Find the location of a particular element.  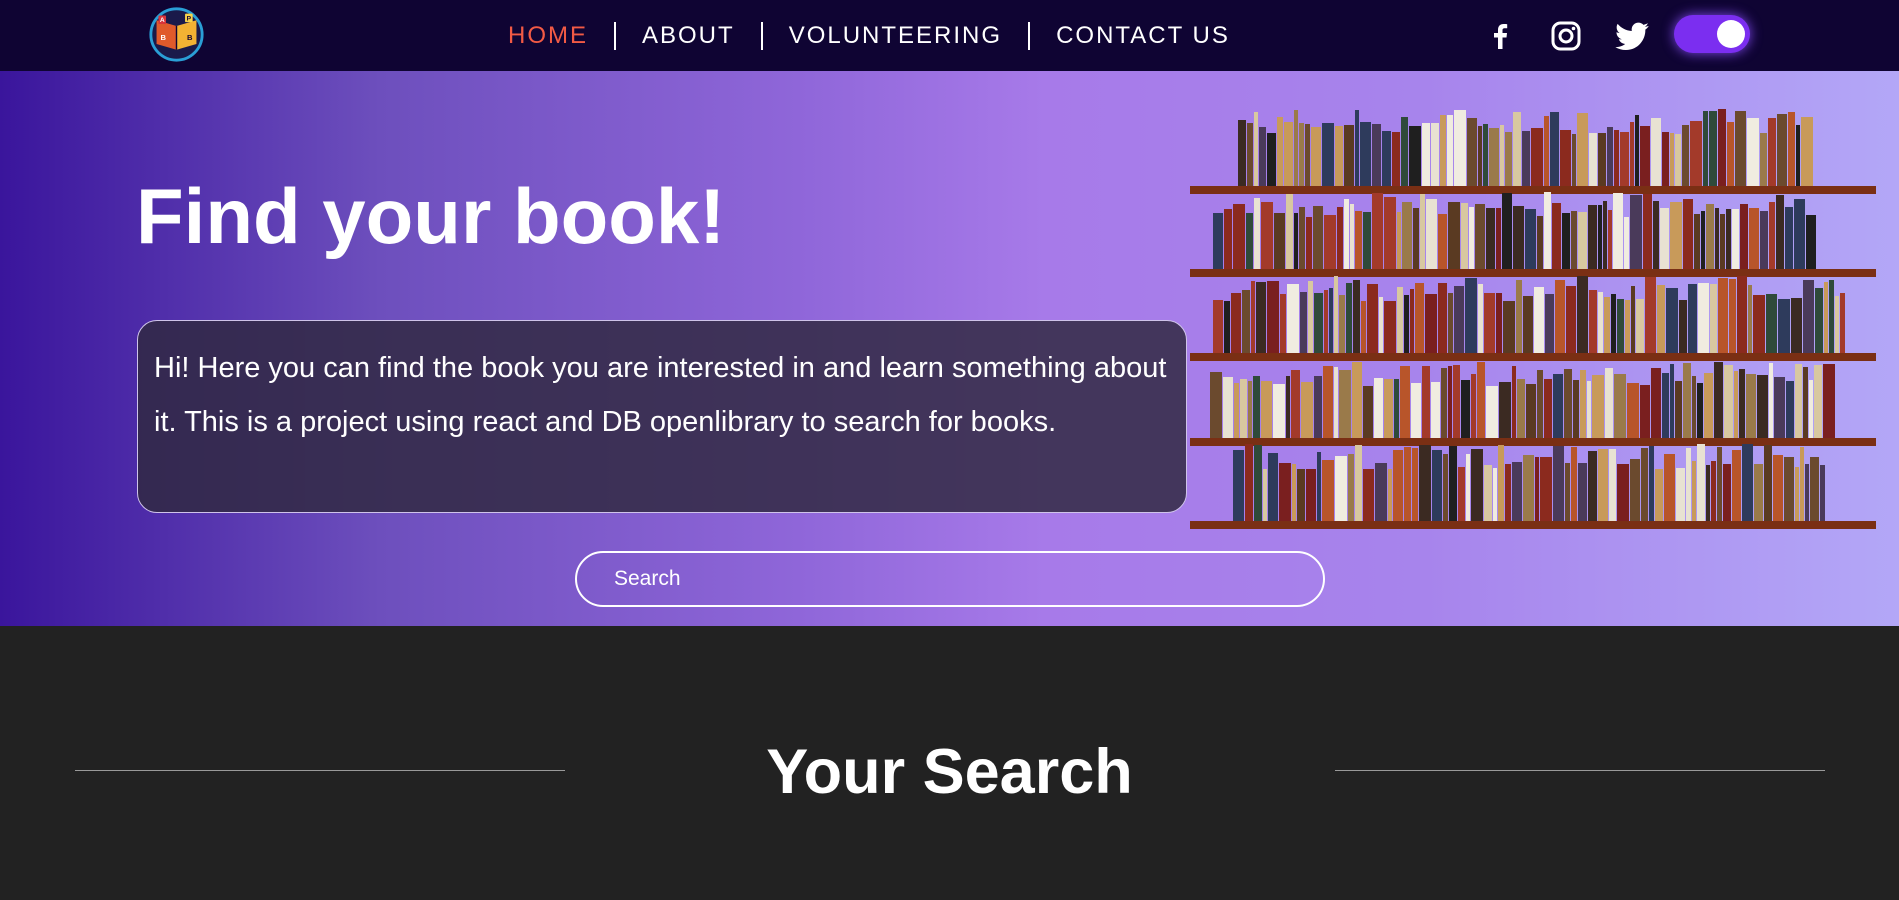

logo-letter-a: A is located at coordinates (162, 20).